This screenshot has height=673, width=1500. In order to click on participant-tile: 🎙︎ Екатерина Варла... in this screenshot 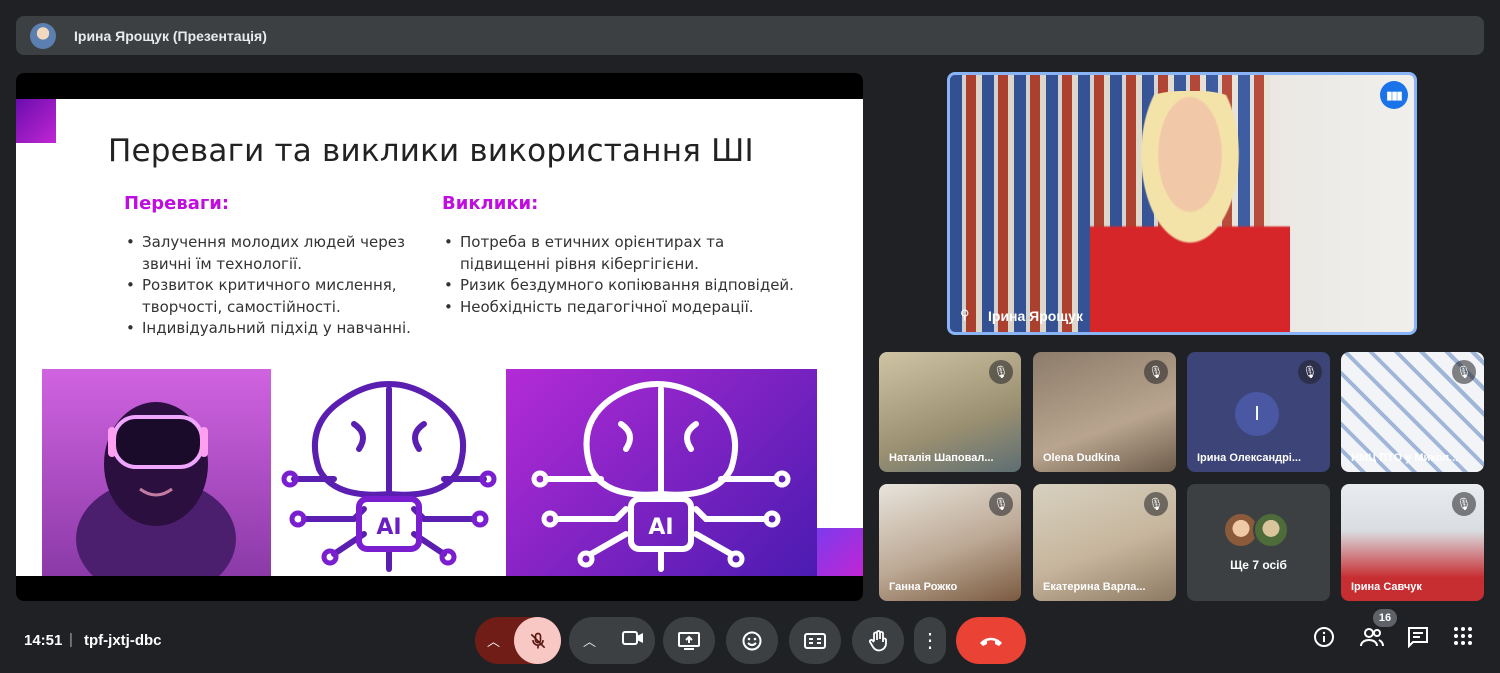, I will do `click(1104, 542)`.